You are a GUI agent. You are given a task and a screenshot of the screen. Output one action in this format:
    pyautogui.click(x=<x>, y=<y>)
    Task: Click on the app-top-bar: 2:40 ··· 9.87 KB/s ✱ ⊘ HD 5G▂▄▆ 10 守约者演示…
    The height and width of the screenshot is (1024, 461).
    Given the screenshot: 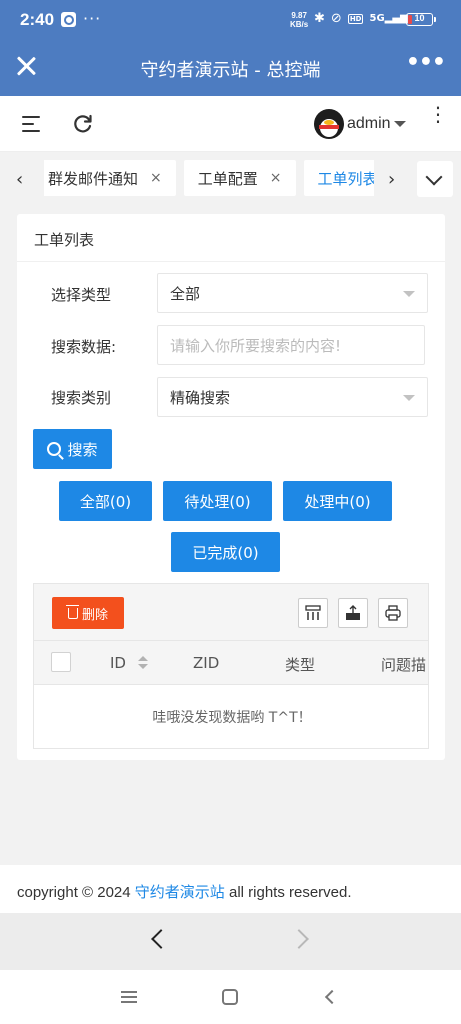 What is the action you would take?
    pyautogui.click(x=230, y=48)
    